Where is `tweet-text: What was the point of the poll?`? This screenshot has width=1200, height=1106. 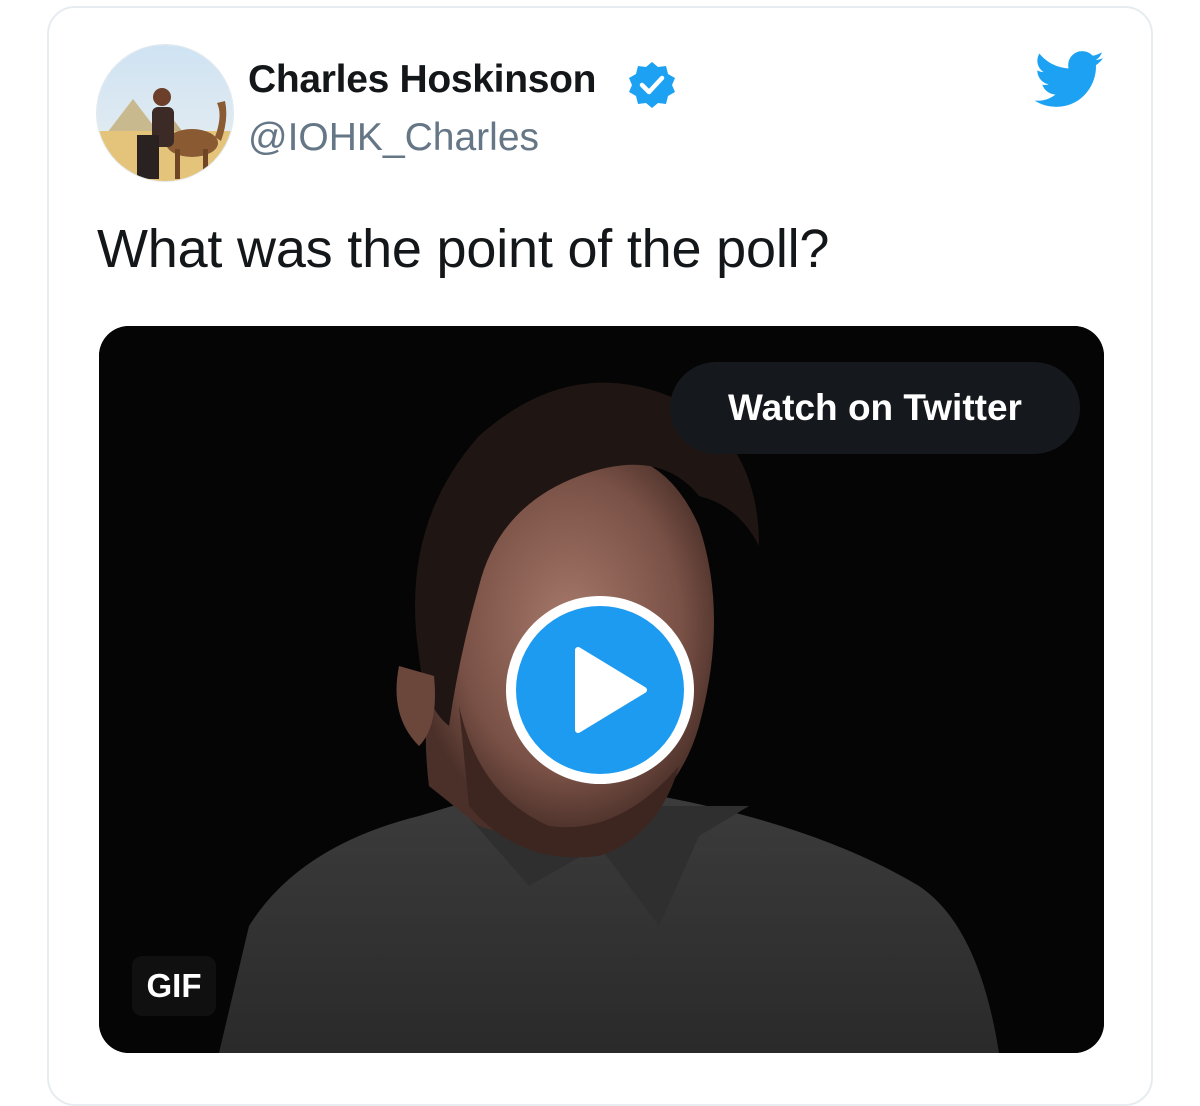 tweet-text: What was the point of the poll? is located at coordinates (463, 249).